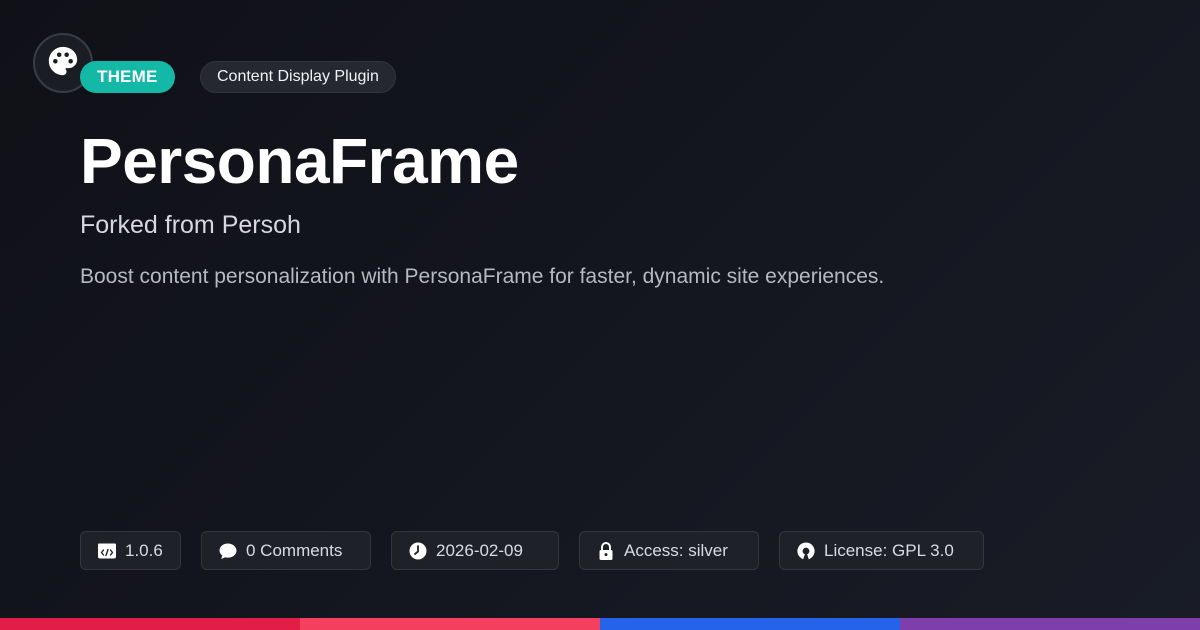 Image resolution: width=1200 pixels, height=630 pixels. I want to click on fork-subtitle: Forked from Persoh, so click(190, 225).